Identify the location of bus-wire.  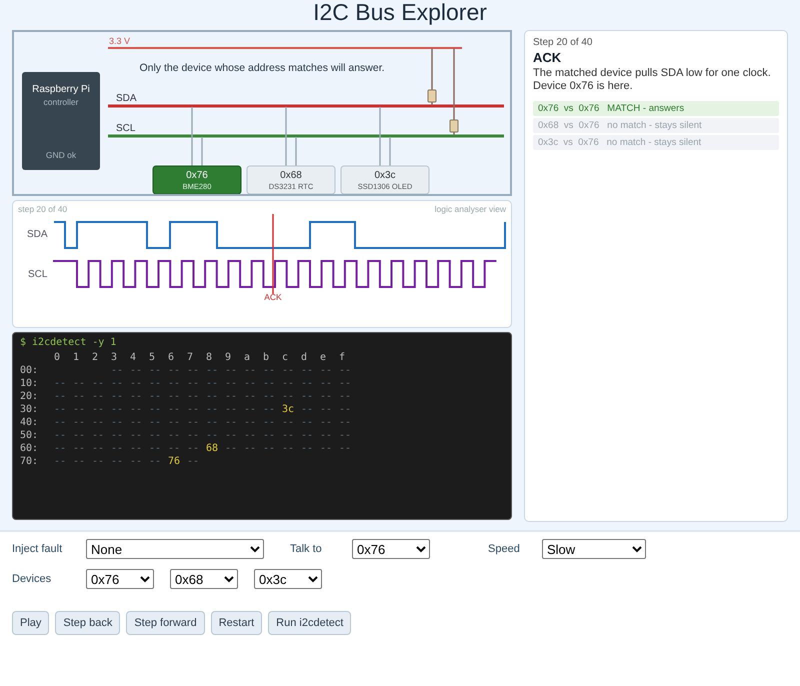
(385, 136).